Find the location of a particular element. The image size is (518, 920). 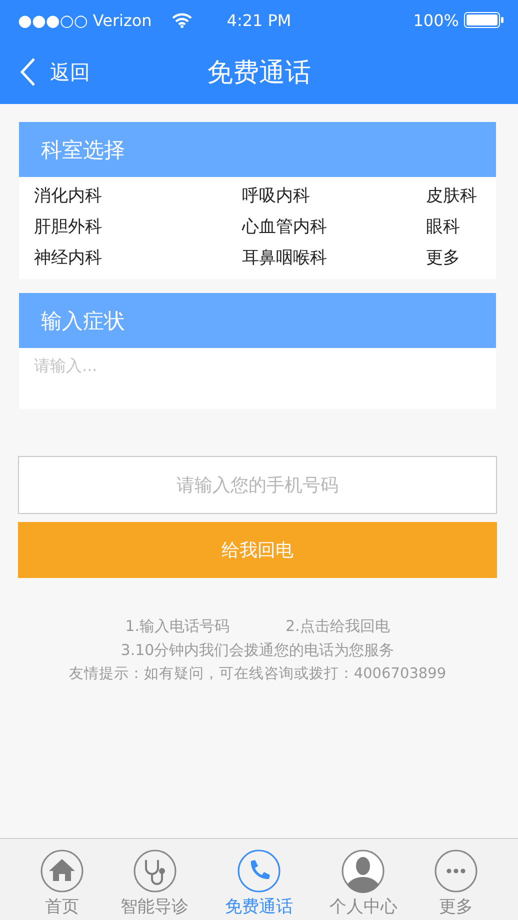

department-link: 心血管内科 is located at coordinates (284, 227).